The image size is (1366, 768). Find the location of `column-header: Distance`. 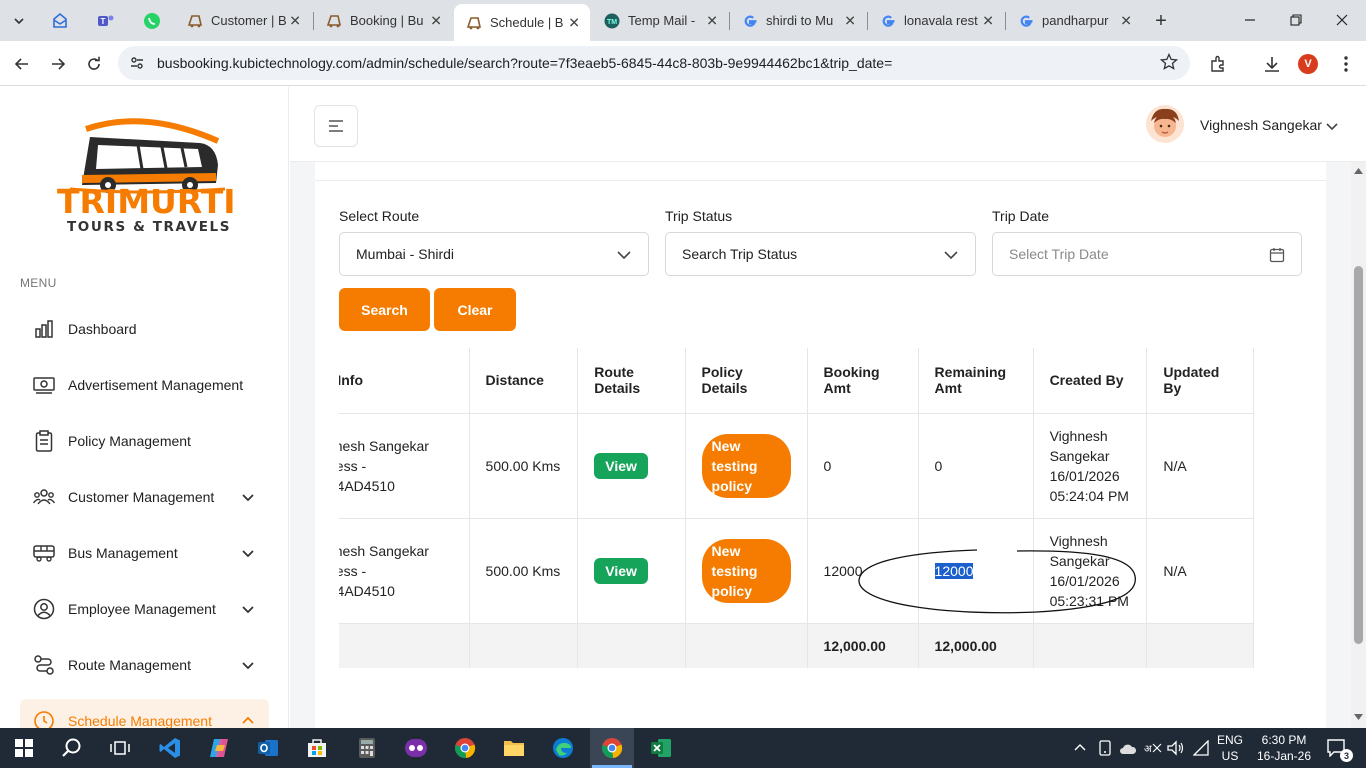

column-header: Distance is located at coordinates (524, 381).